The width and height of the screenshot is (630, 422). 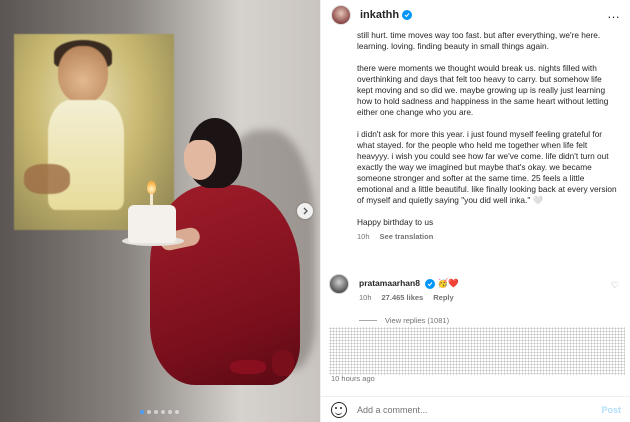 What do you see at coordinates (368, 320) in the screenshot?
I see `replies-divider` at bounding box center [368, 320].